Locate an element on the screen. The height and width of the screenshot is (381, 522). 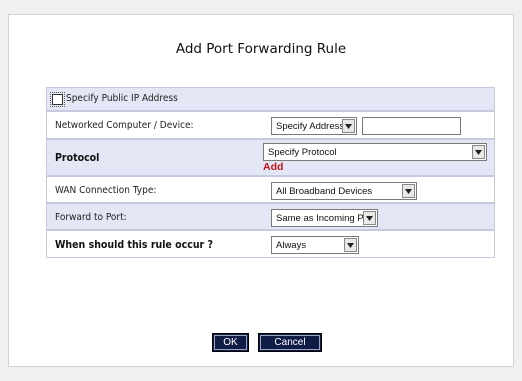
wan-type-select: All Broadband Devices is located at coordinates (344, 191).